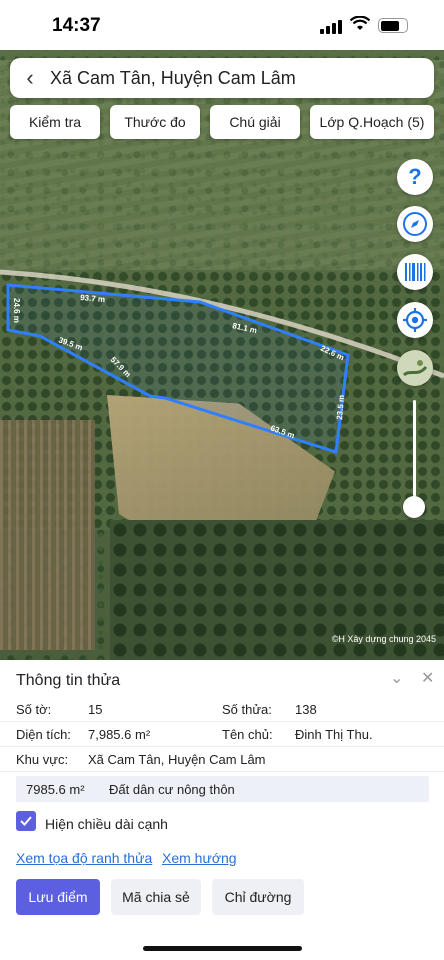 This screenshot has height=960, width=444. I want to click on location-title: Xã Cam Tân, Huyện Cam Lâm, so click(173, 77).